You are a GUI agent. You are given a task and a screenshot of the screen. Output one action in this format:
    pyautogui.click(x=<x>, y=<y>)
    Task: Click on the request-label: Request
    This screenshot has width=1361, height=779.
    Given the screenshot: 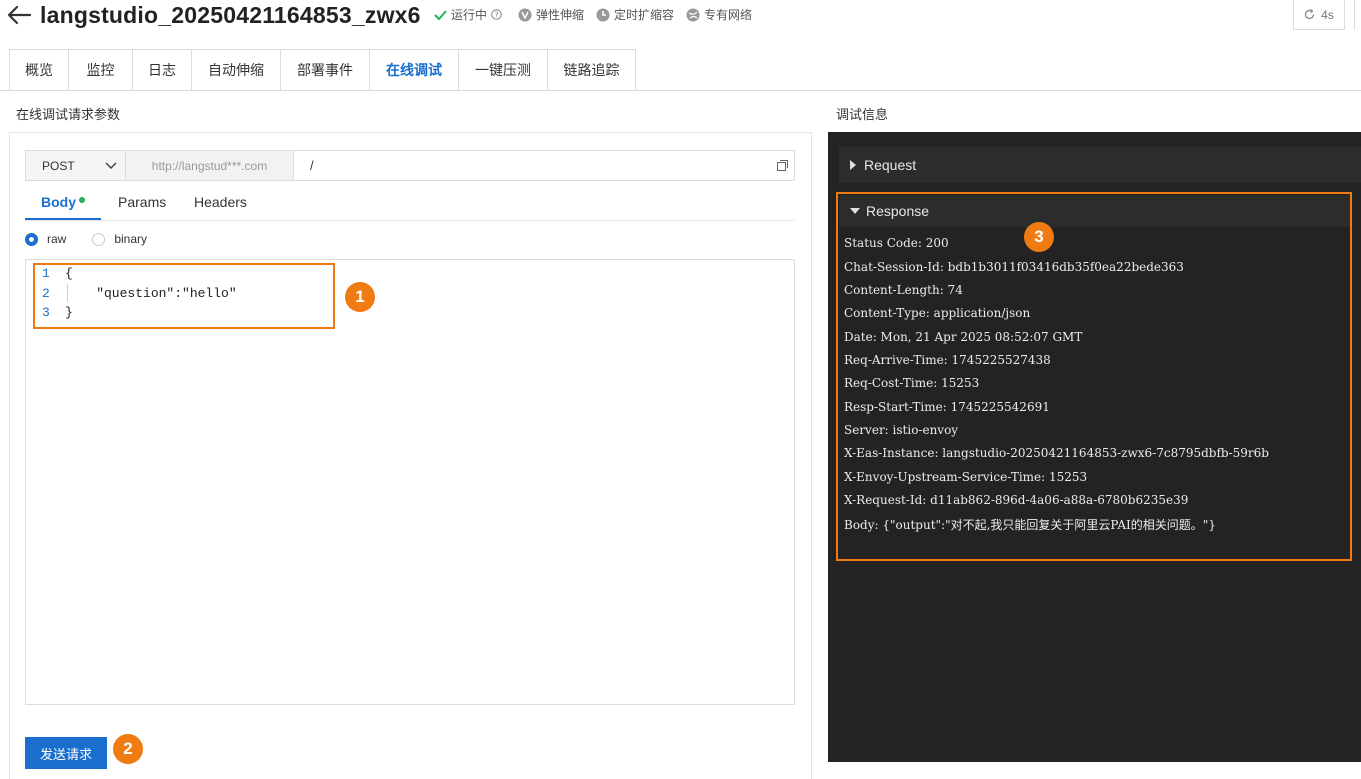 What is the action you would take?
    pyautogui.click(x=890, y=165)
    